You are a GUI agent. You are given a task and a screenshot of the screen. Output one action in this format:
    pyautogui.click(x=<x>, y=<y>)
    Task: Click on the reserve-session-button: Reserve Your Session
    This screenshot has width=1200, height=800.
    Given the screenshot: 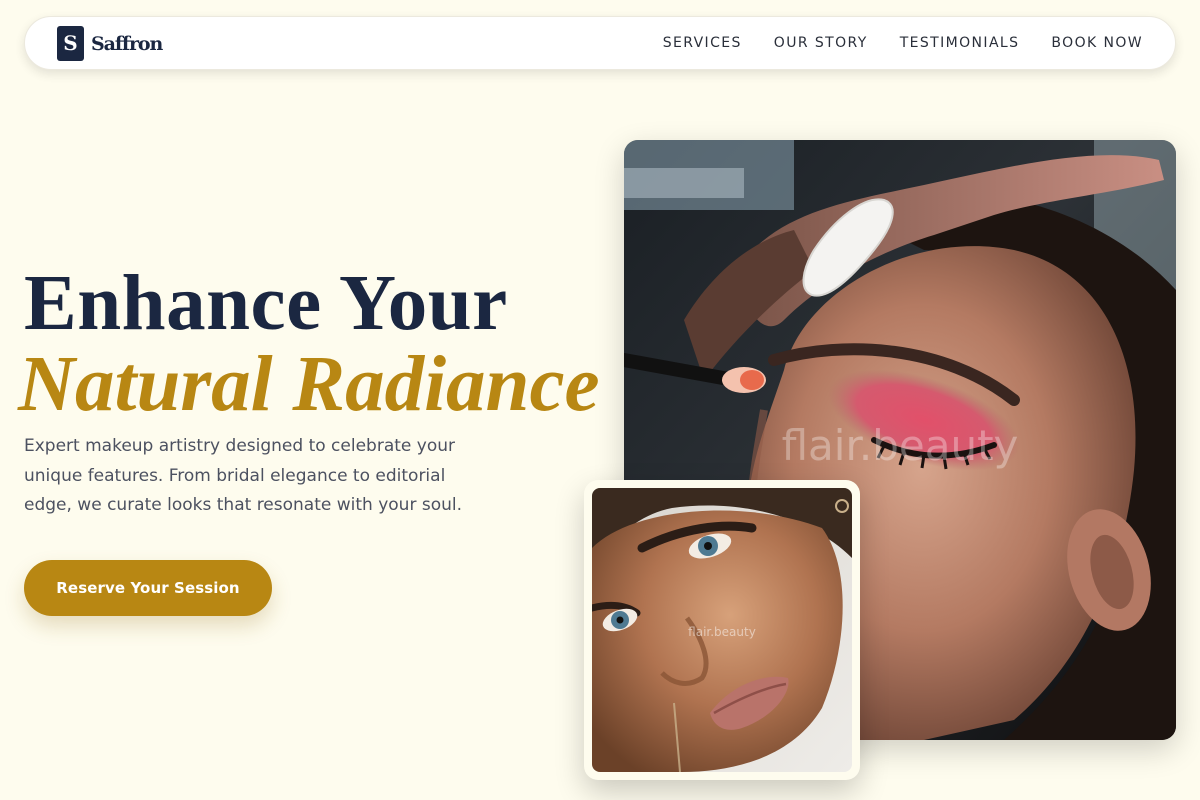 What is the action you would take?
    pyautogui.click(x=148, y=588)
    